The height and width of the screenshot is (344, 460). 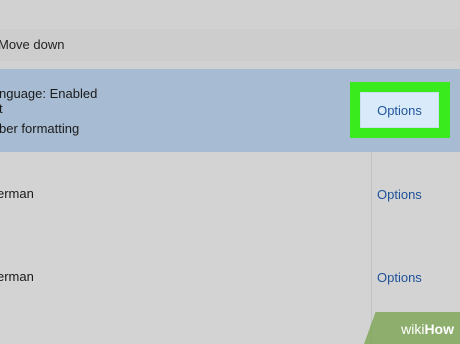 What do you see at coordinates (399, 110) in the screenshot?
I see `options-button-selected: Options` at bounding box center [399, 110].